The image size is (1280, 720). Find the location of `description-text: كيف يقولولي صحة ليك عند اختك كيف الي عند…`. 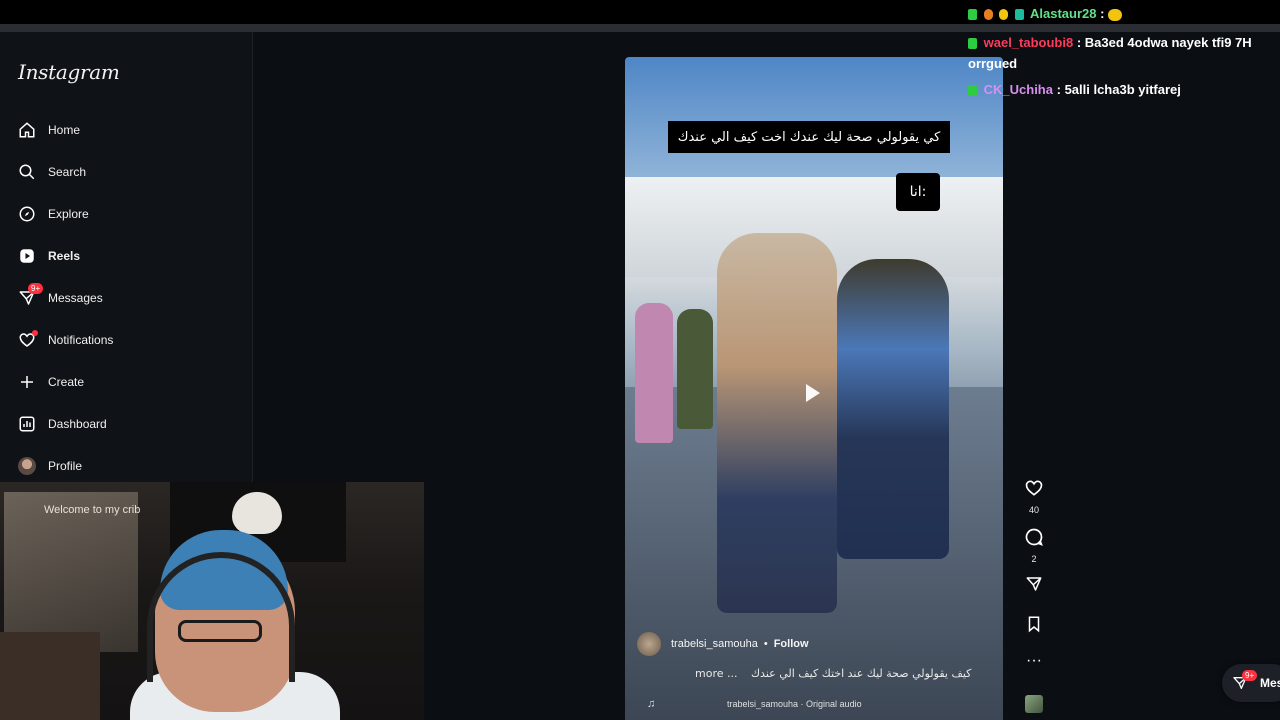

description-text: كيف يقولولي صحة ليك عند اختك كيف الي عند… is located at coordinates (861, 673).